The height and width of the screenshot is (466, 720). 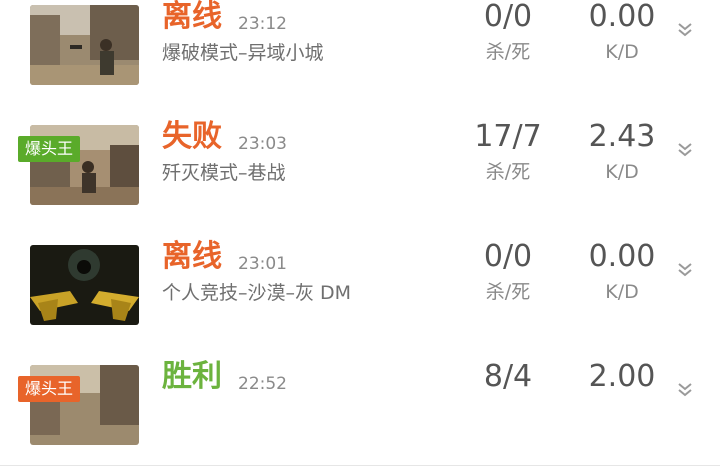 I want to click on match-mode: 个人竞技–沙漠–灰 DM, so click(x=257, y=293).